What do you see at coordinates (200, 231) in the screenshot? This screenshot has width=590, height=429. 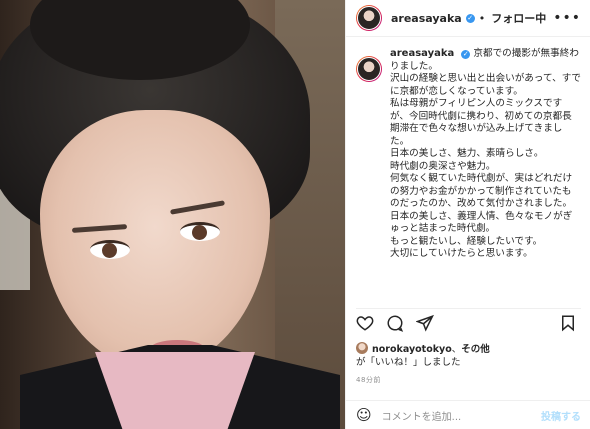 I see `right-eye` at bounding box center [200, 231].